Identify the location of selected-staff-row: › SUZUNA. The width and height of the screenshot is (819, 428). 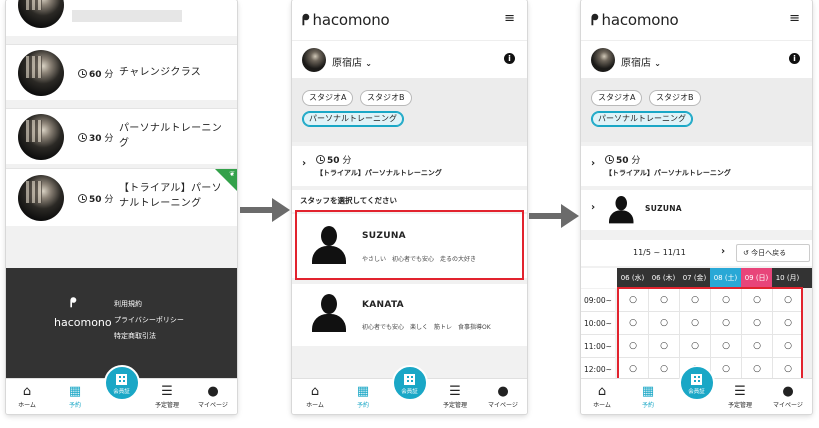
(696, 210).